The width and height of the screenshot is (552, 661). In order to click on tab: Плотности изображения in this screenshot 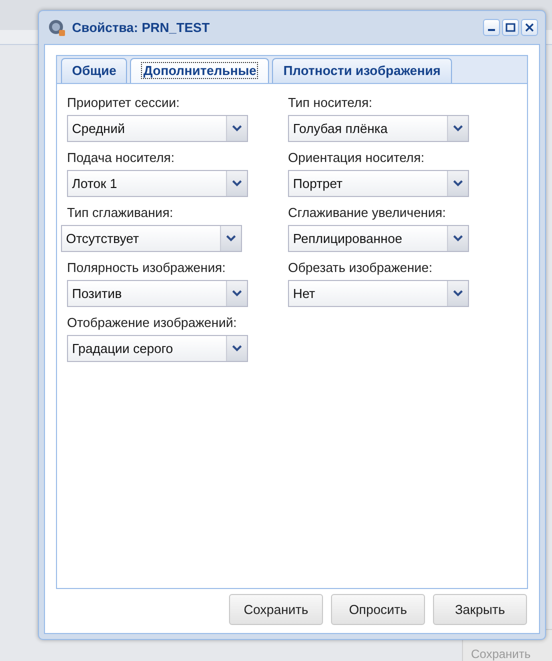, I will do `click(362, 70)`.